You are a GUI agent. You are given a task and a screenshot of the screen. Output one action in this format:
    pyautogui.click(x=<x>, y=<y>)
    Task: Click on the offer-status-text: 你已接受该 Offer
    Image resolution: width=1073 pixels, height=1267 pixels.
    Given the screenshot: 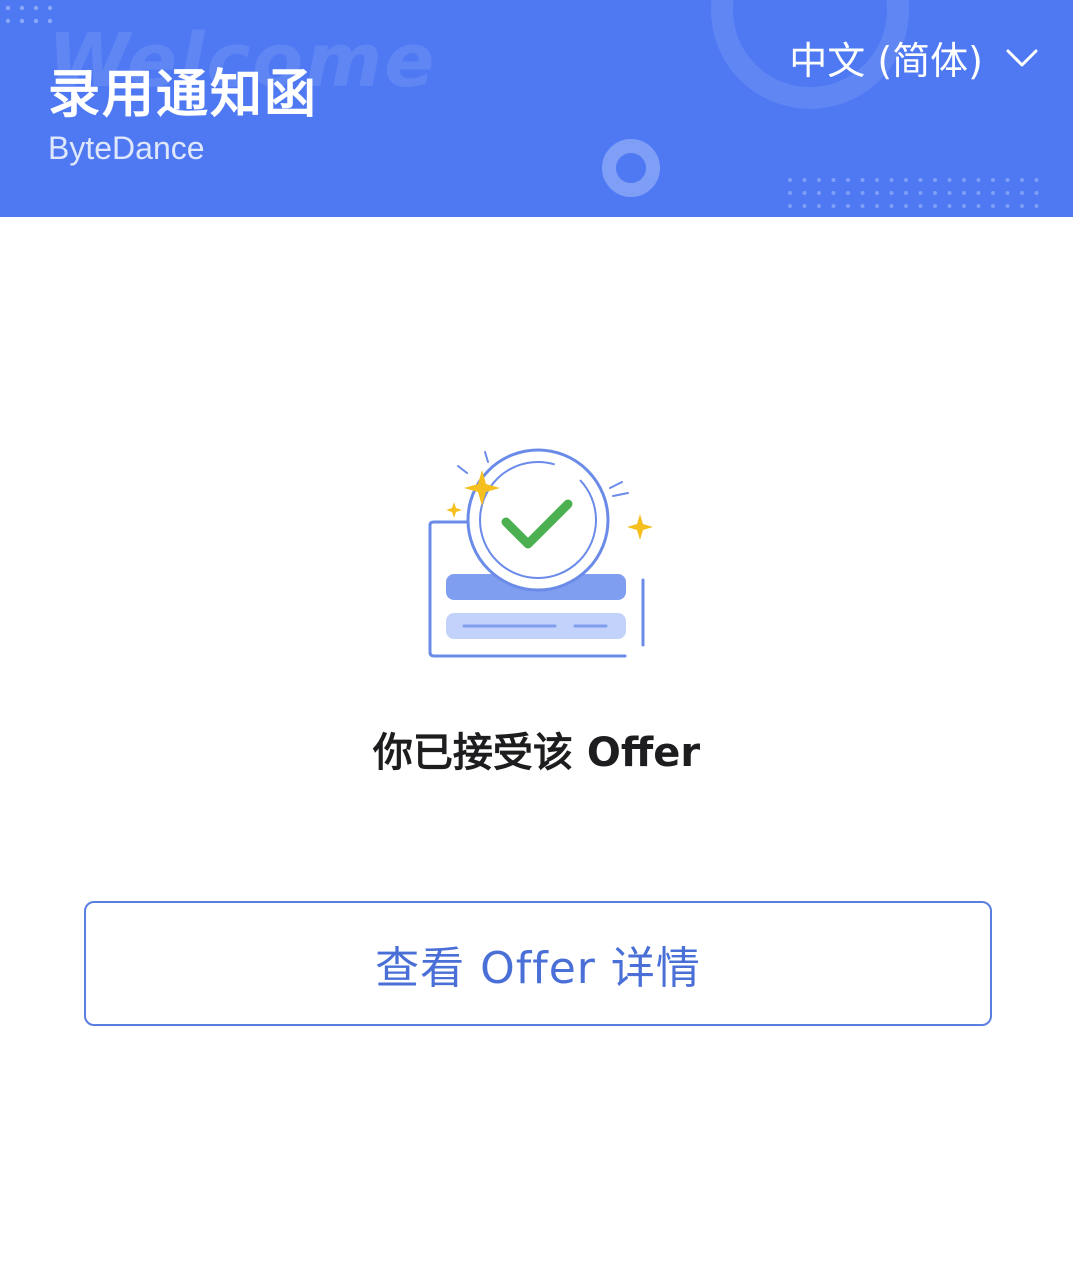 What is the action you would take?
    pyautogui.click(x=536, y=753)
    